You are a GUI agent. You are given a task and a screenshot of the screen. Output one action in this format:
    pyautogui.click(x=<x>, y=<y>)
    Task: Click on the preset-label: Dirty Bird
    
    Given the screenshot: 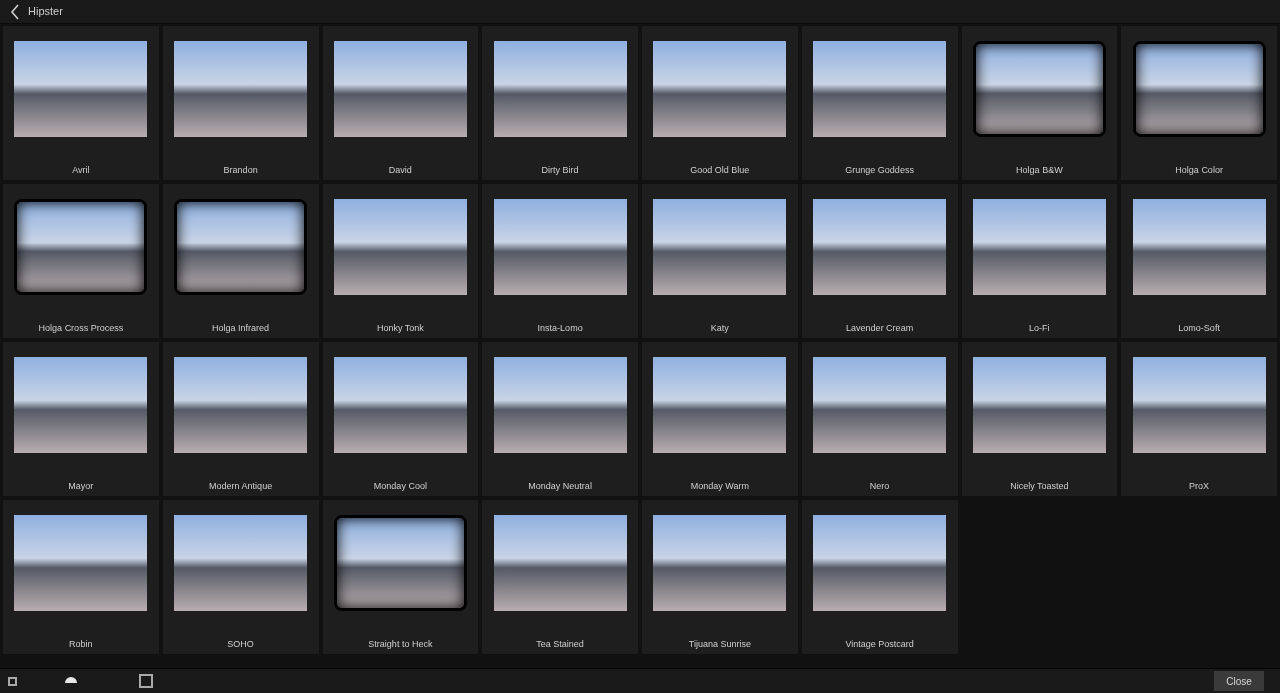 What is the action you would take?
    pyautogui.click(x=560, y=170)
    